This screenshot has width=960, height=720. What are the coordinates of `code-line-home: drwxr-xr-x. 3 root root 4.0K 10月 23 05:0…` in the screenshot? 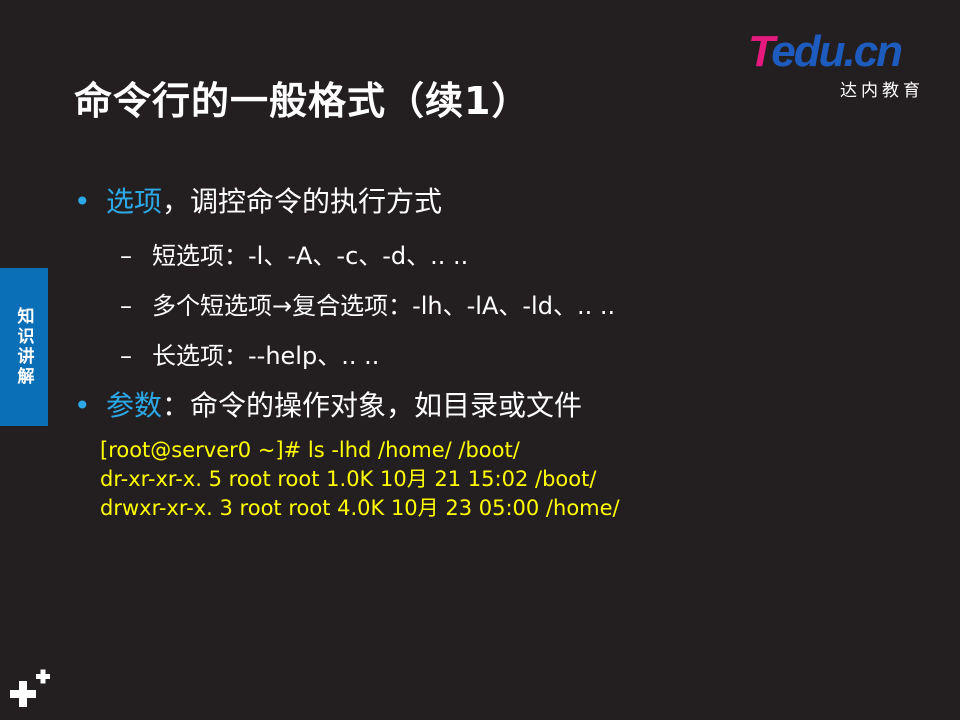 It's located at (360, 508).